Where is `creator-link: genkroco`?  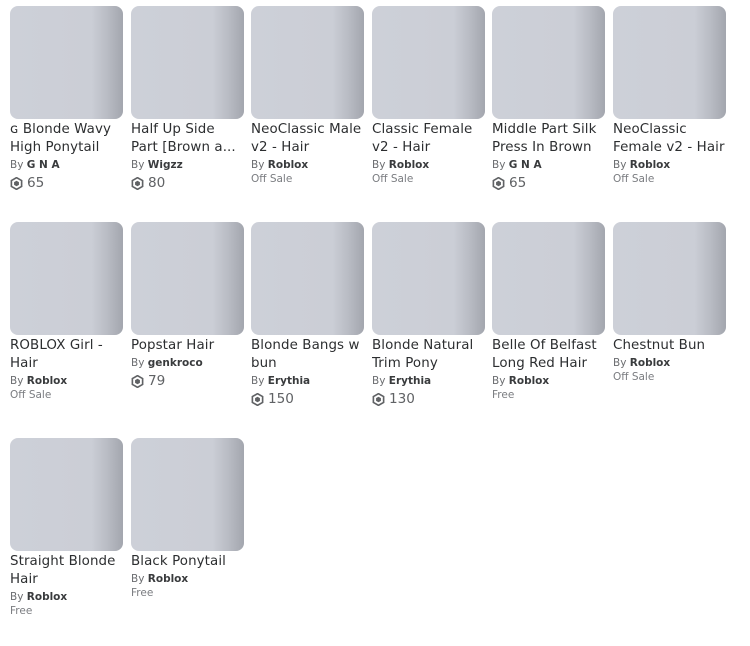 creator-link: genkroco is located at coordinates (175, 363).